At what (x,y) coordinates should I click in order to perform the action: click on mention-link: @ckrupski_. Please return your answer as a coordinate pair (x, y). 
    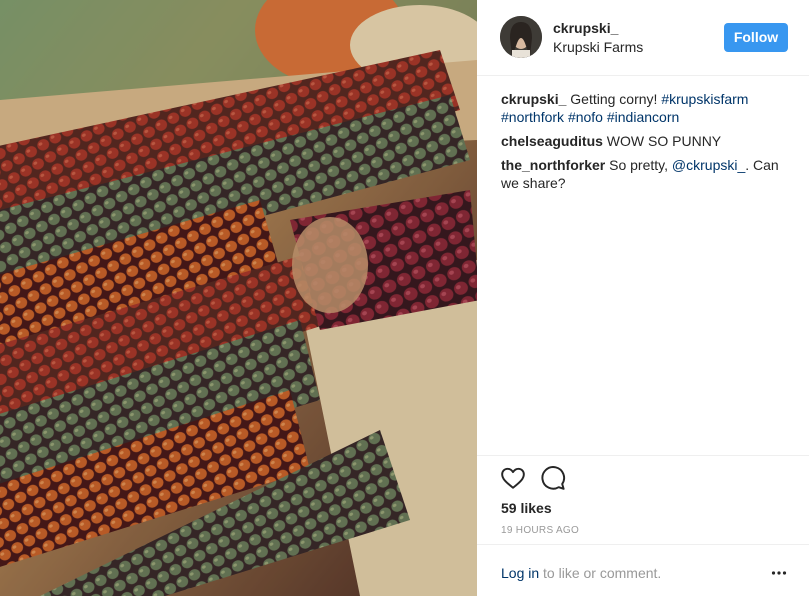
    Looking at the image, I should click on (708, 165).